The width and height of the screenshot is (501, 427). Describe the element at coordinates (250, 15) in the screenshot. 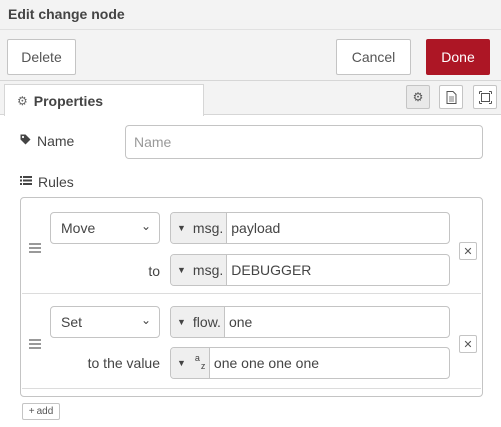

I see `dialog-header: Edit change node` at that location.